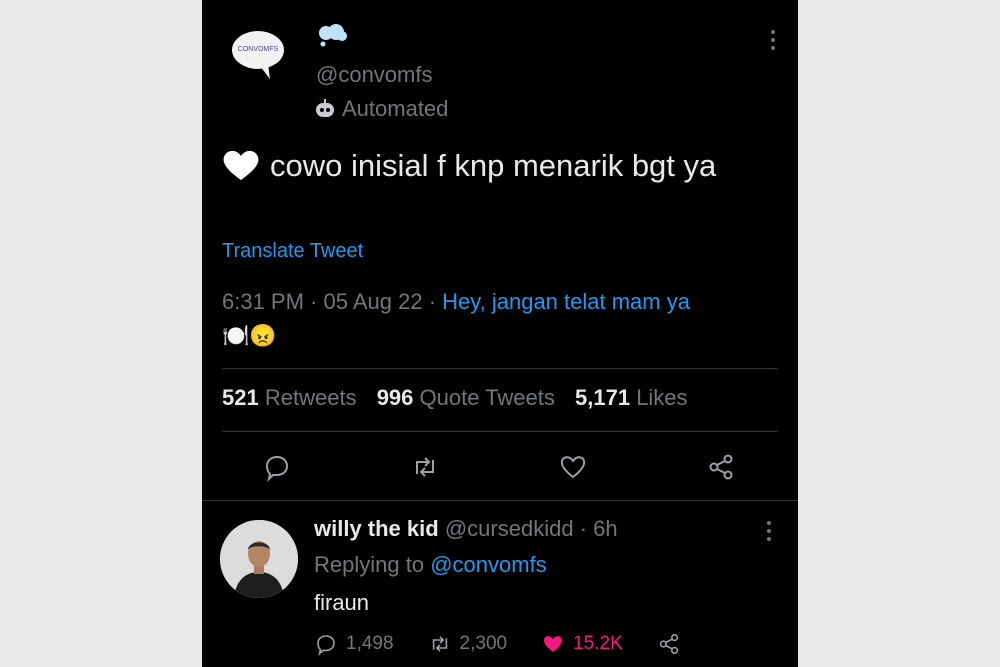 The image size is (1000, 667). I want to click on translate-tweet-link: Translate Tweet, so click(292, 251).